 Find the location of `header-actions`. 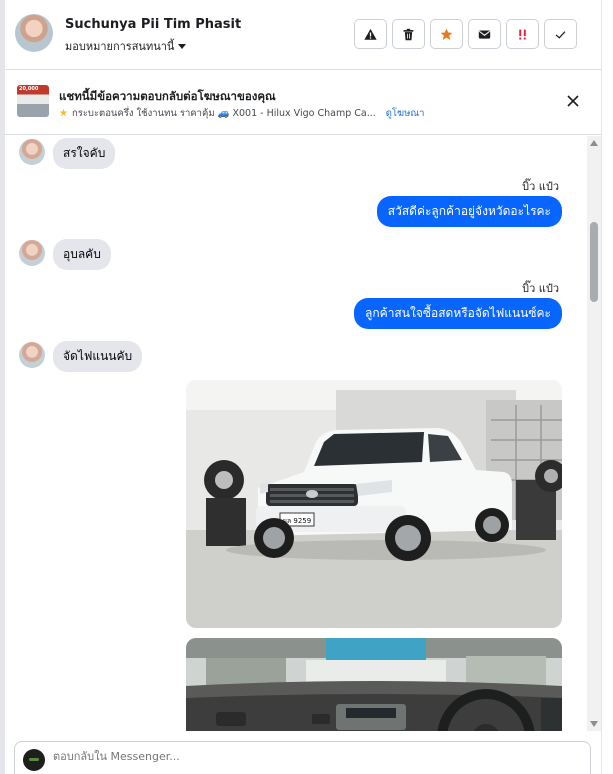

header-actions is located at coordinates (465, 34).